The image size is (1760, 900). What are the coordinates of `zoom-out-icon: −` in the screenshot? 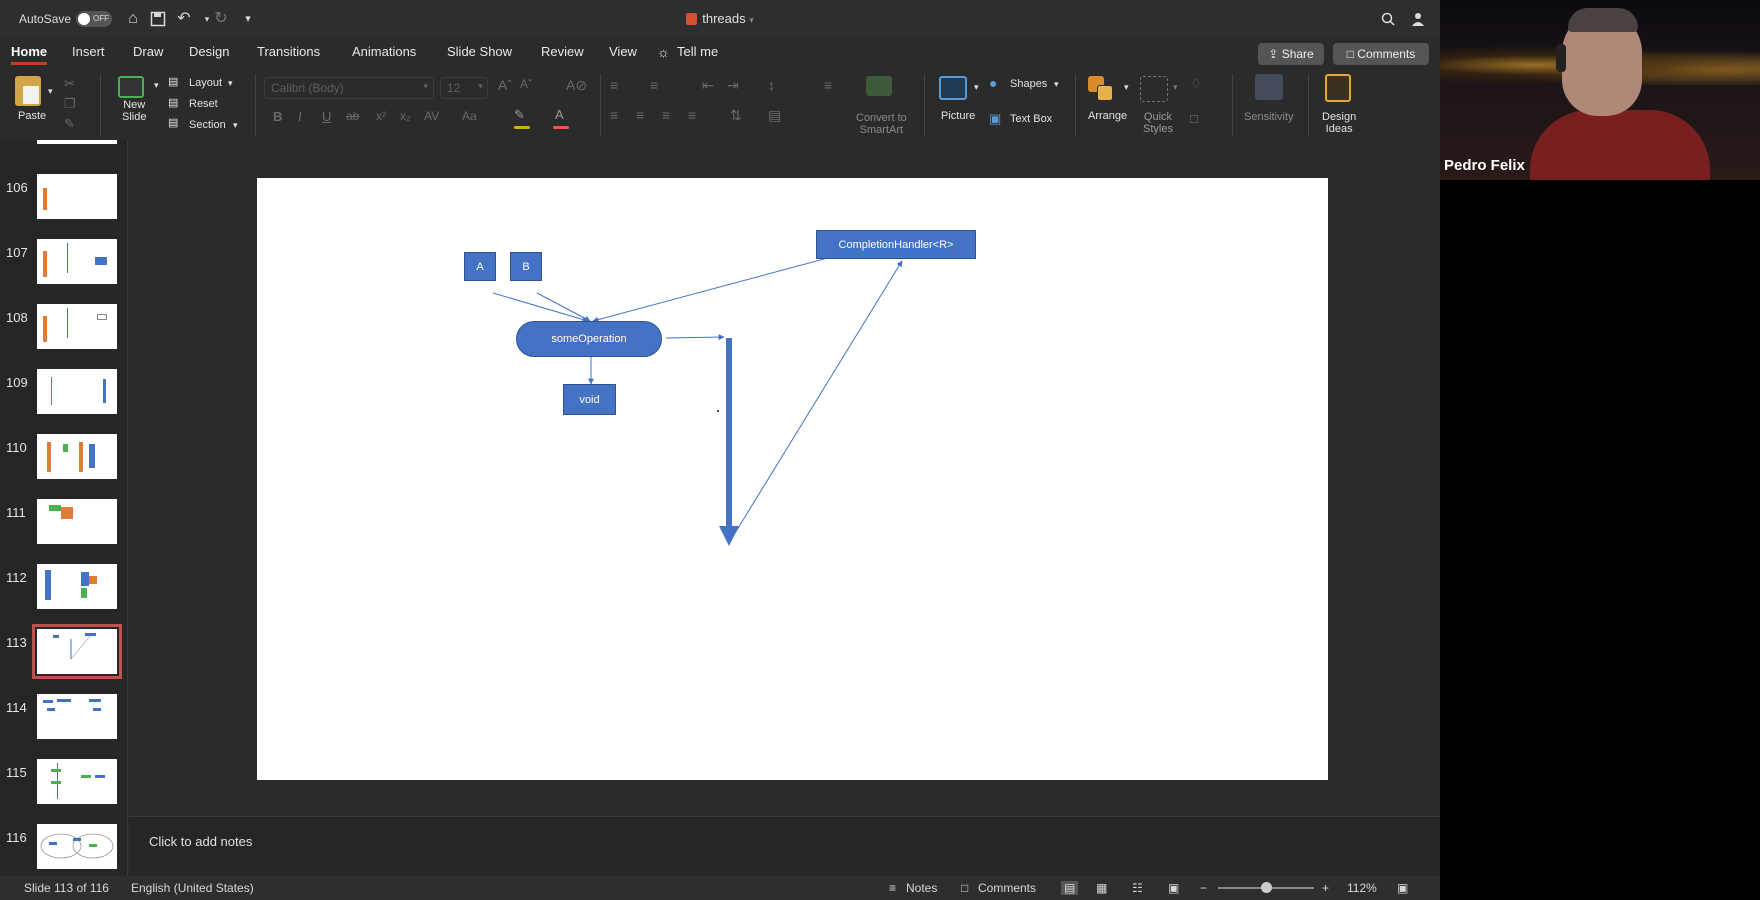 It's located at (1203, 888).